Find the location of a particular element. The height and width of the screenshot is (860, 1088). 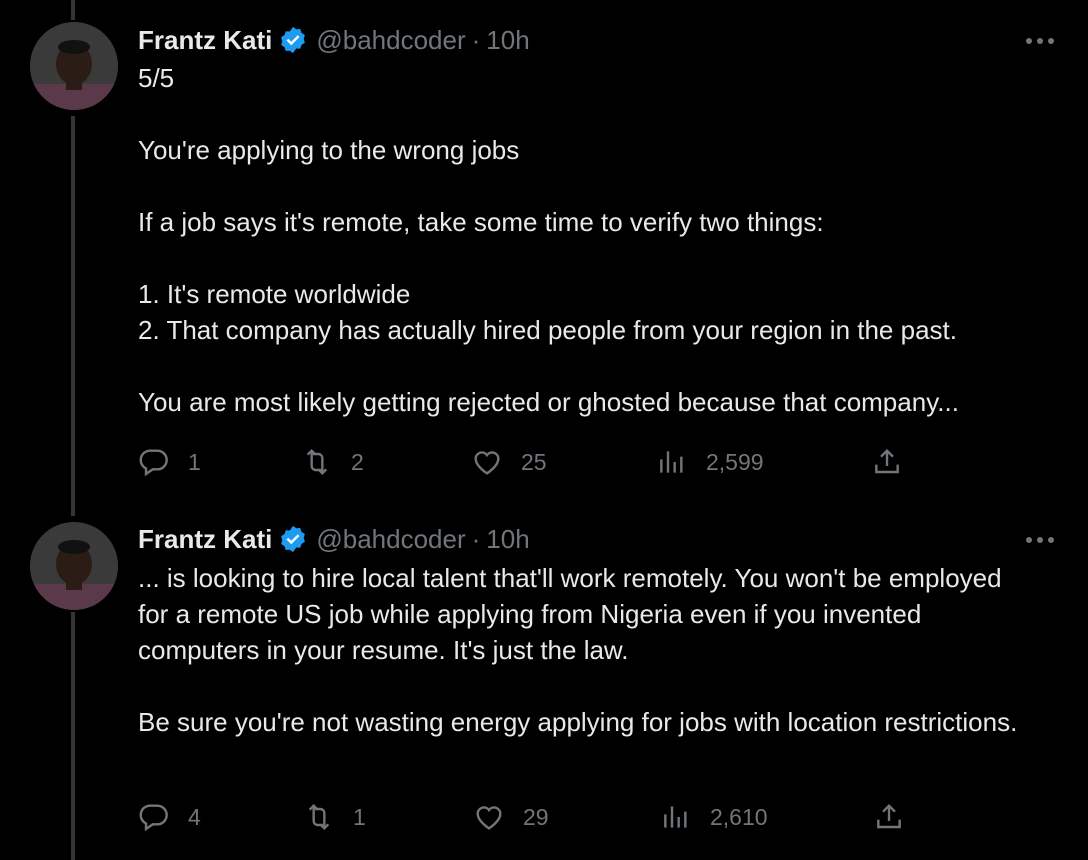

action-bar: 1 2 25 2,599 is located at coordinates (528, 462).